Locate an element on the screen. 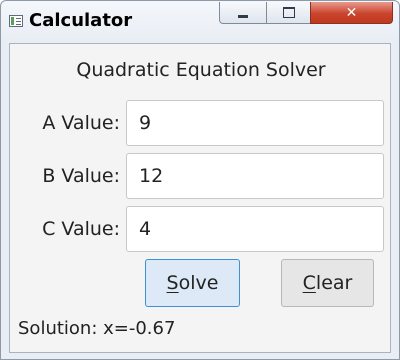 The image size is (400, 360). solution-text: Solution: x=-0.67 is located at coordinates (97, 328).